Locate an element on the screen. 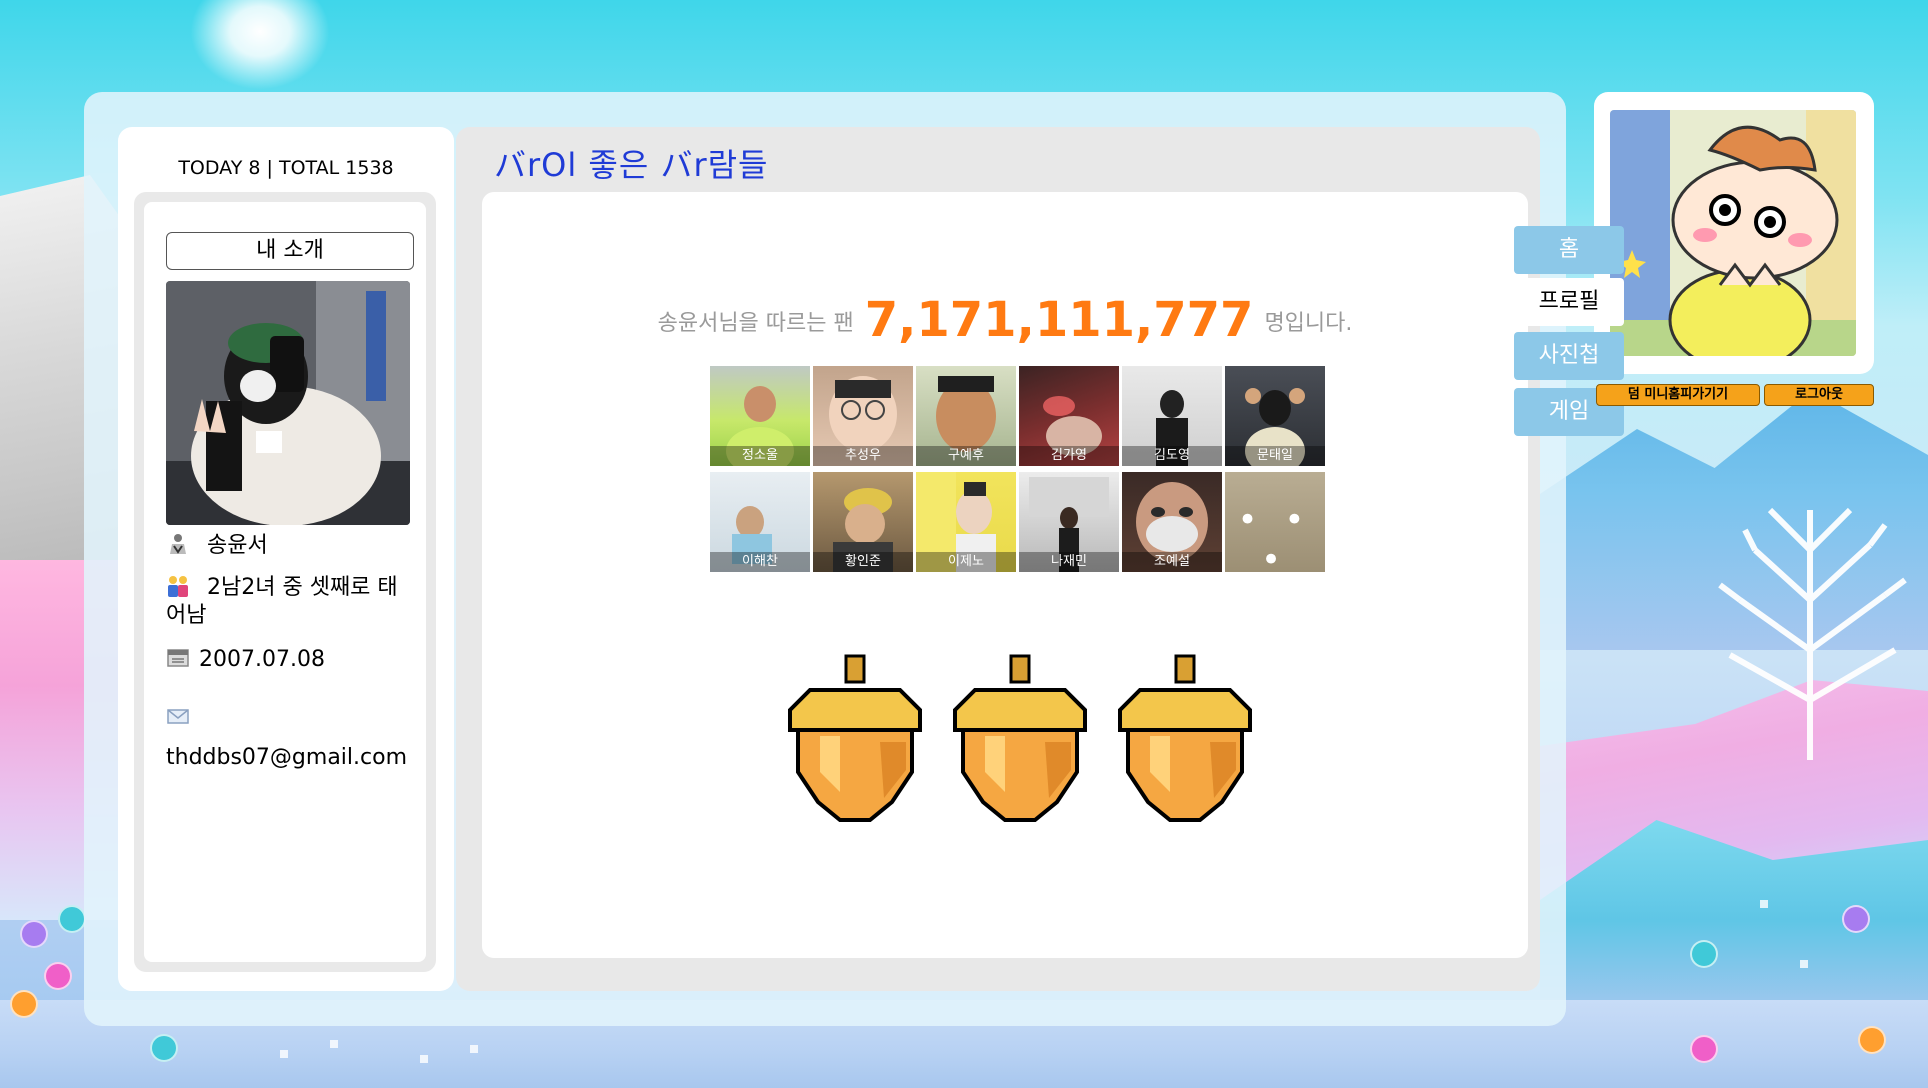 The height and width of the screenshot is (1088, 1928). visit-counter: TODAY 8 | TOTAL 1538 is located at coordinates (286, 168).